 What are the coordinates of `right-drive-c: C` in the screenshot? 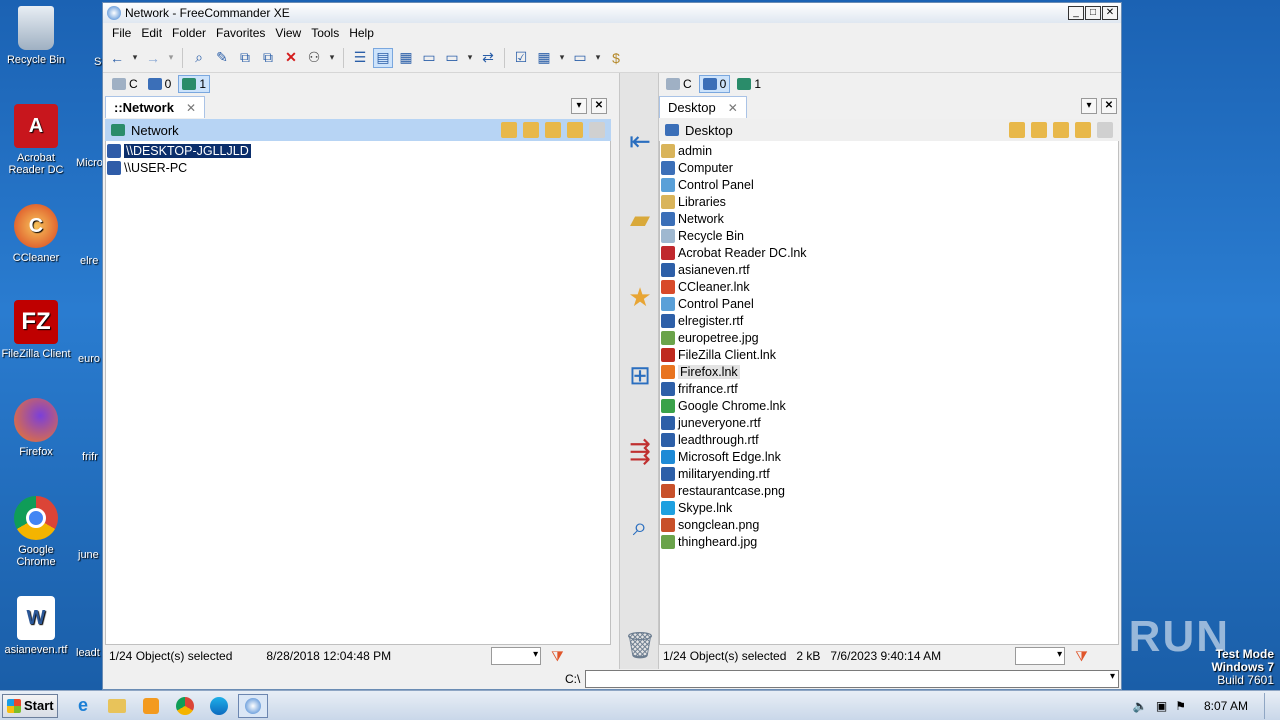 It's located at (679, 84).